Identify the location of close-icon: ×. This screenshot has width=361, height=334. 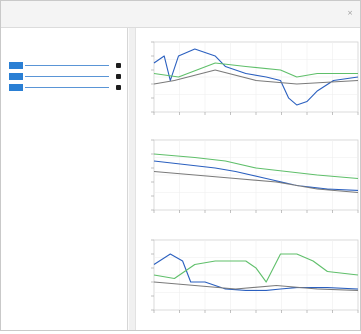
(350, 13).